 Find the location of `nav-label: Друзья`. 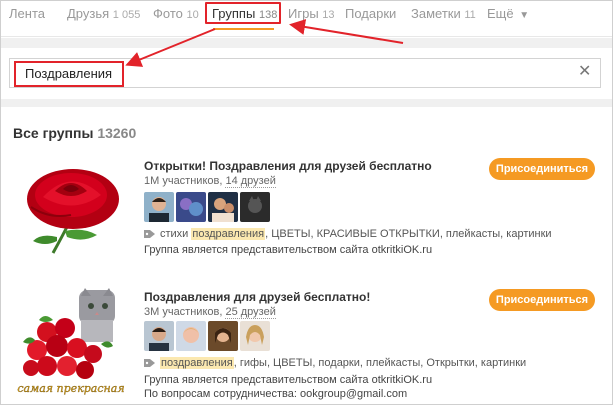

nav-label: Друзья is located at coordinates (88, 13).